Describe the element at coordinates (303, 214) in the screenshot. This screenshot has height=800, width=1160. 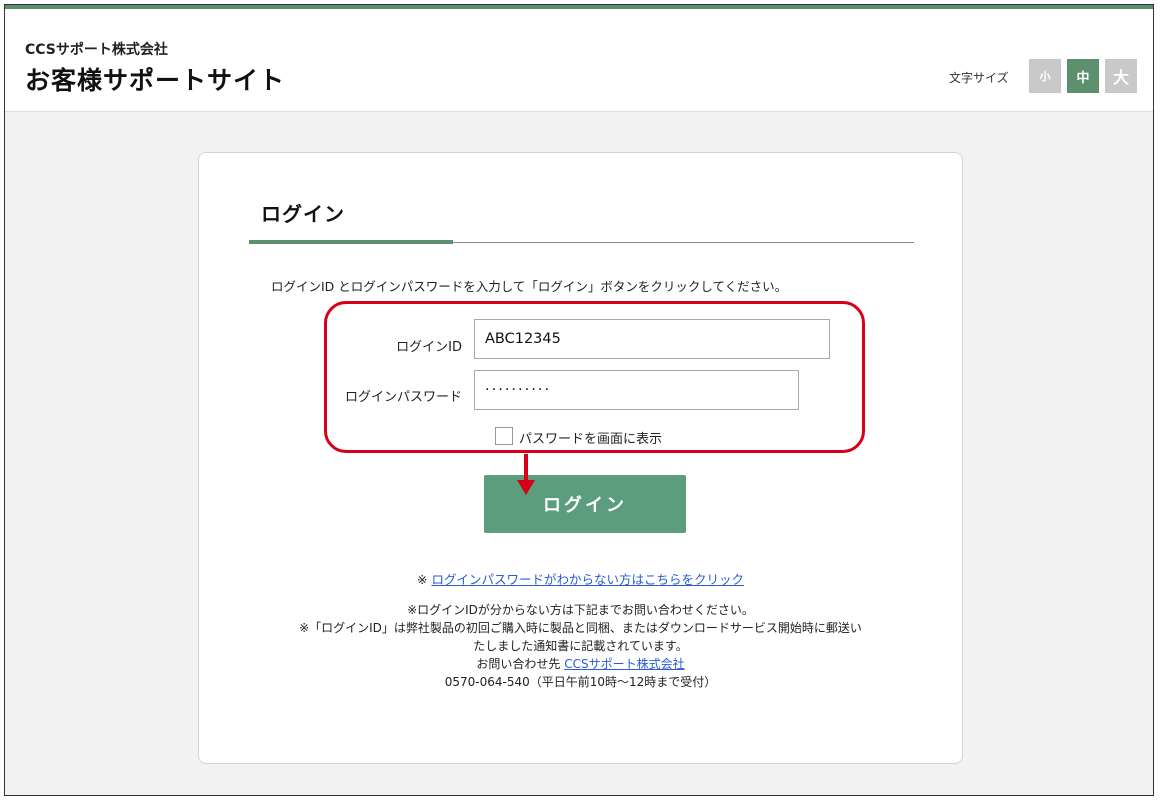
I see `login-title: ログイン` at that location.